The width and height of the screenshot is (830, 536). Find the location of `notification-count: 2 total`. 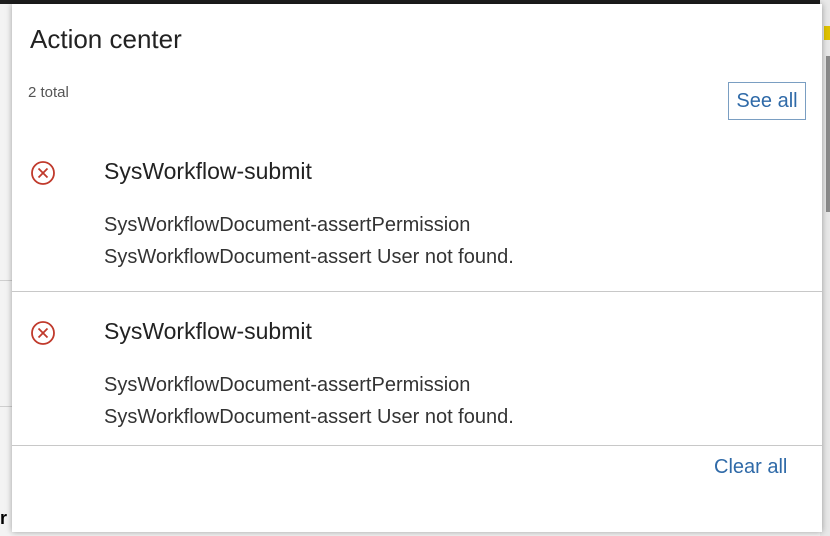

notification-count: 2 total is located at coordinates (48, 92).